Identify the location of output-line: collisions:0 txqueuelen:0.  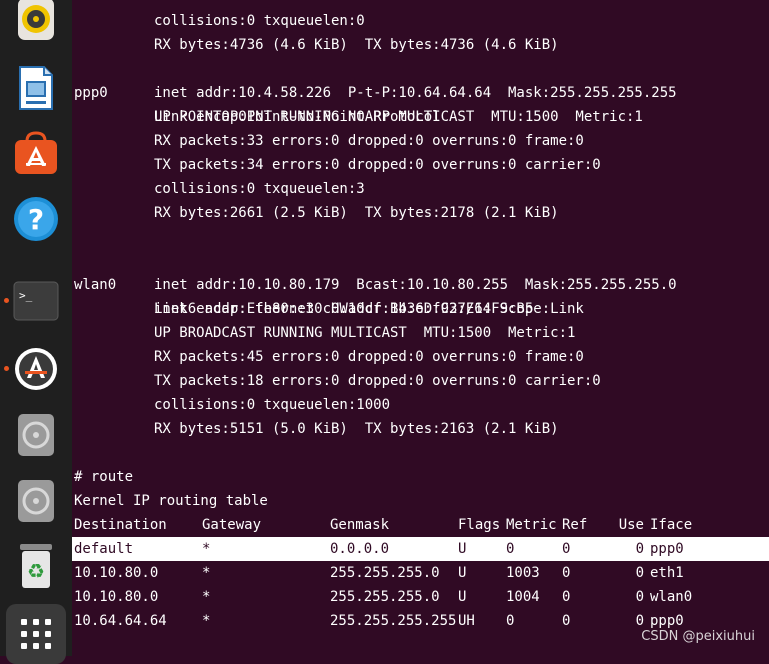
(259, 21).